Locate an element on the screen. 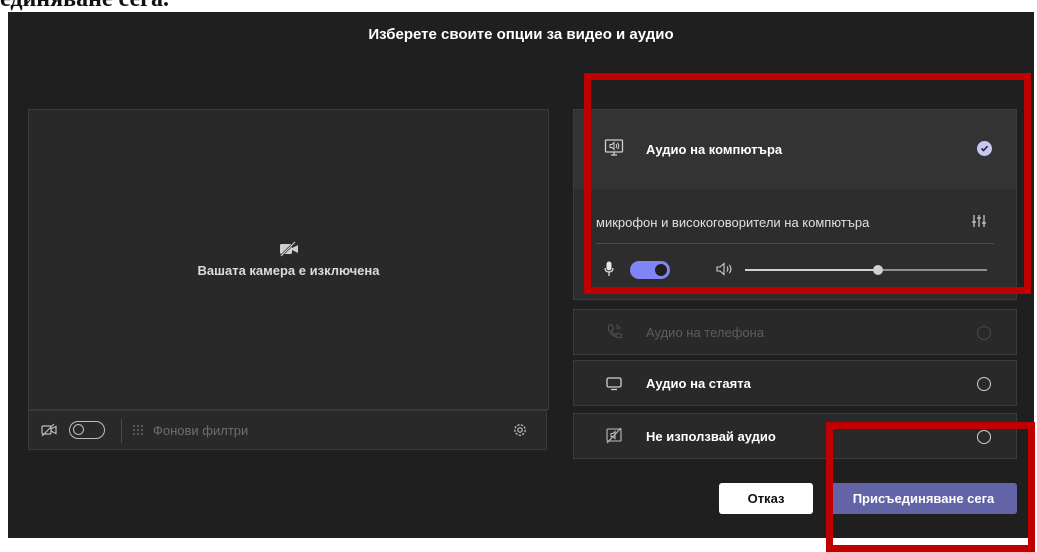  phone-audio-option: Аудио на телефона is located at coordinates (795, 332).